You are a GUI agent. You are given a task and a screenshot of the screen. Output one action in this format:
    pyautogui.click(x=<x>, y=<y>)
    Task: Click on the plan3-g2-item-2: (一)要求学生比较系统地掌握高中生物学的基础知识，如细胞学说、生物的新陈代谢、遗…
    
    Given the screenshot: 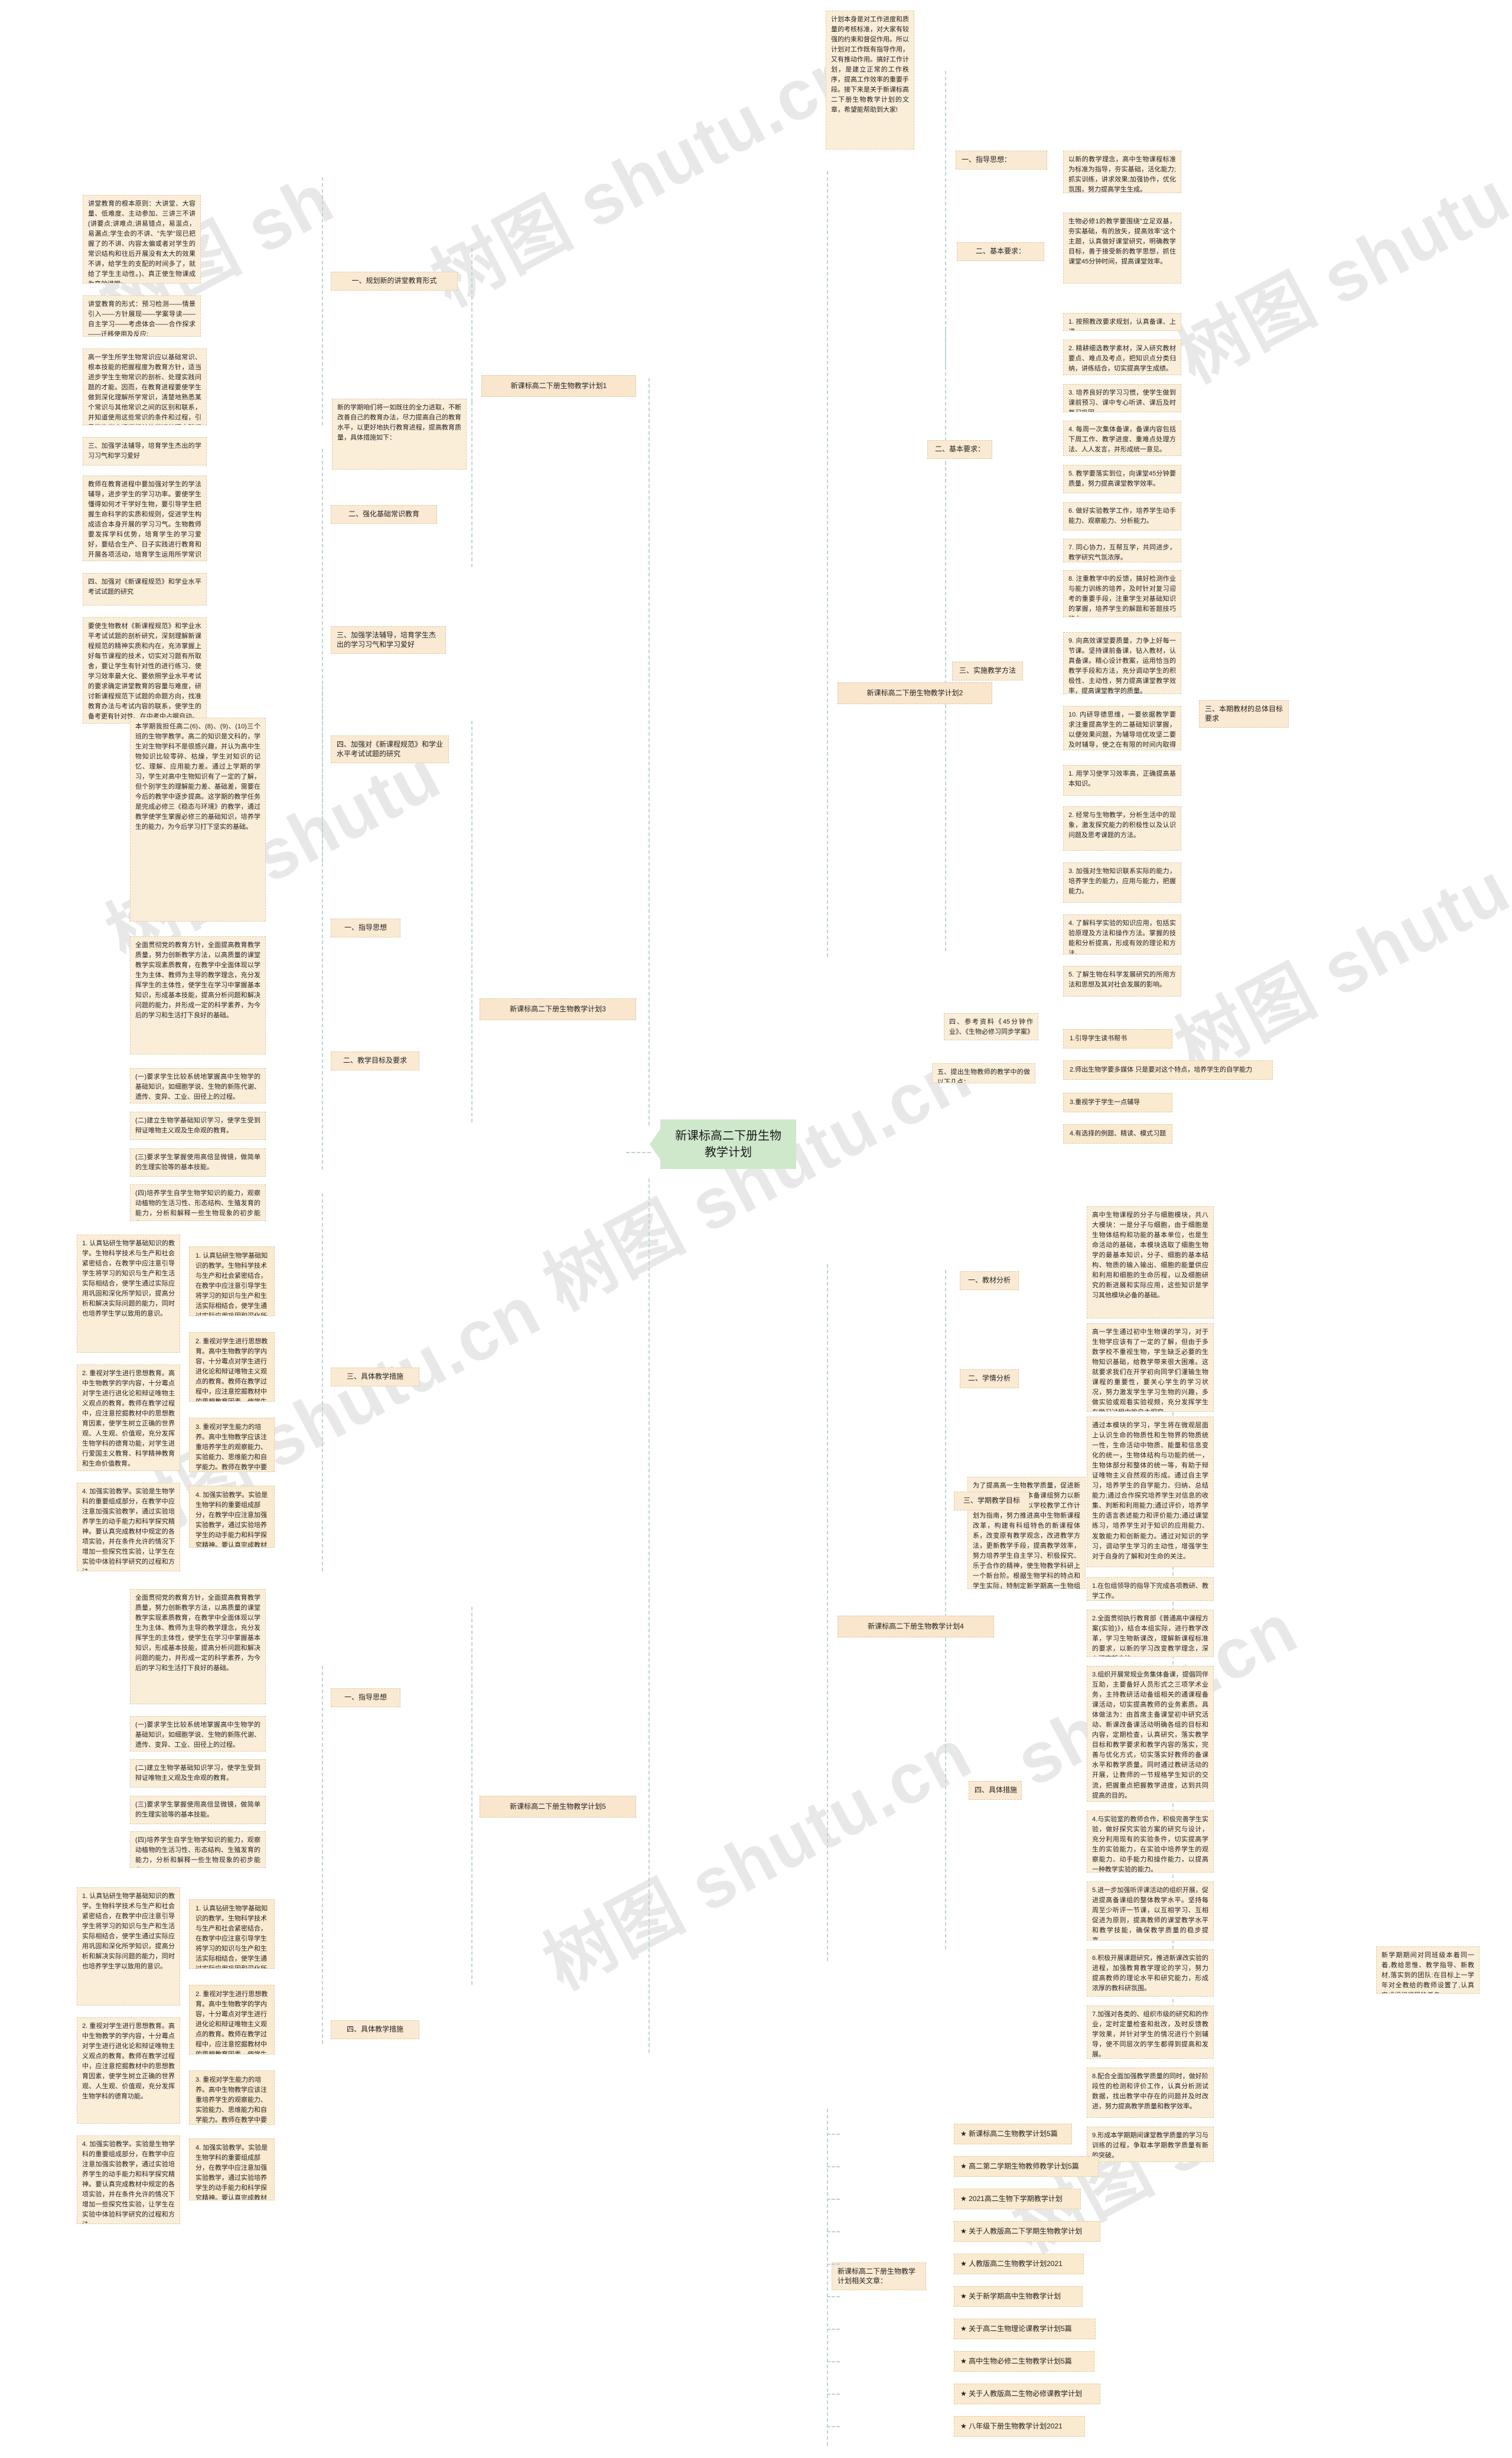 What is the action you would take?
    pyautogui.click(x=198, y=1085)
    